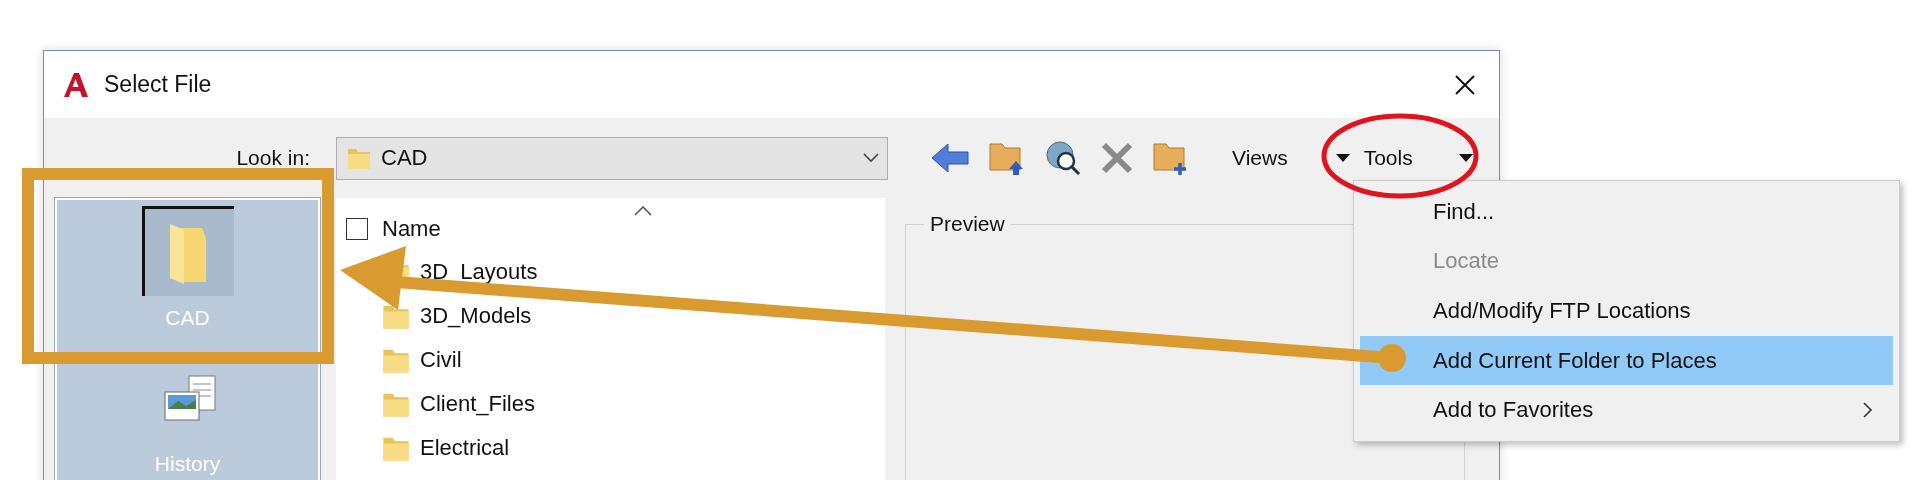  What do you see at coordinates (1291, 158) in the screenshot?
I see `views-menu-button: Views` at bounding box center [1291, 158].